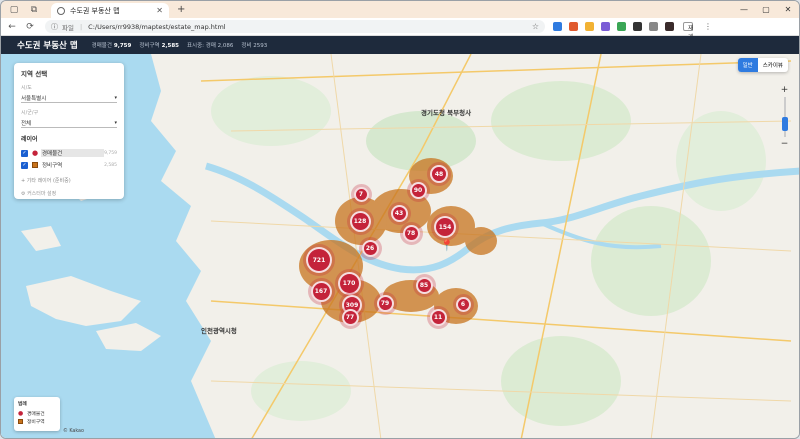 This screenshot has width=800, height=439. I want to click on layer-auction: ✓ ● 경매물건 9,759, so click(69, 153).